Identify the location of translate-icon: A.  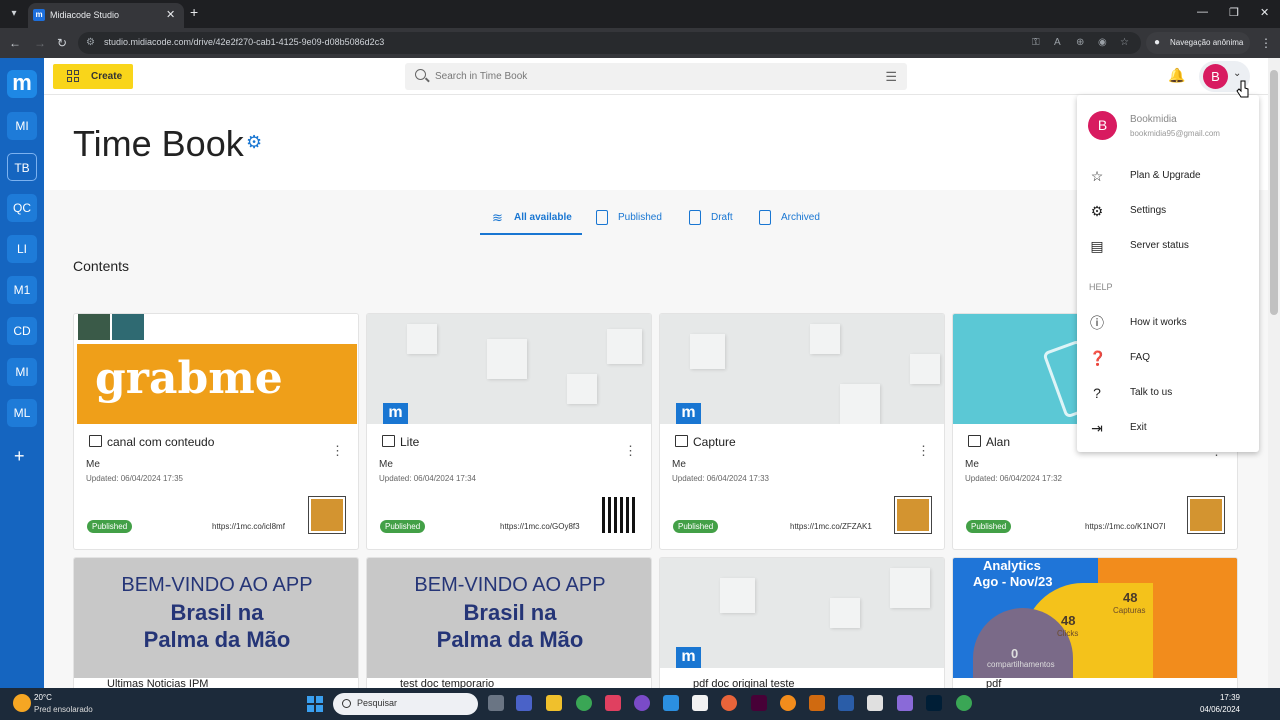
(1057, 42).